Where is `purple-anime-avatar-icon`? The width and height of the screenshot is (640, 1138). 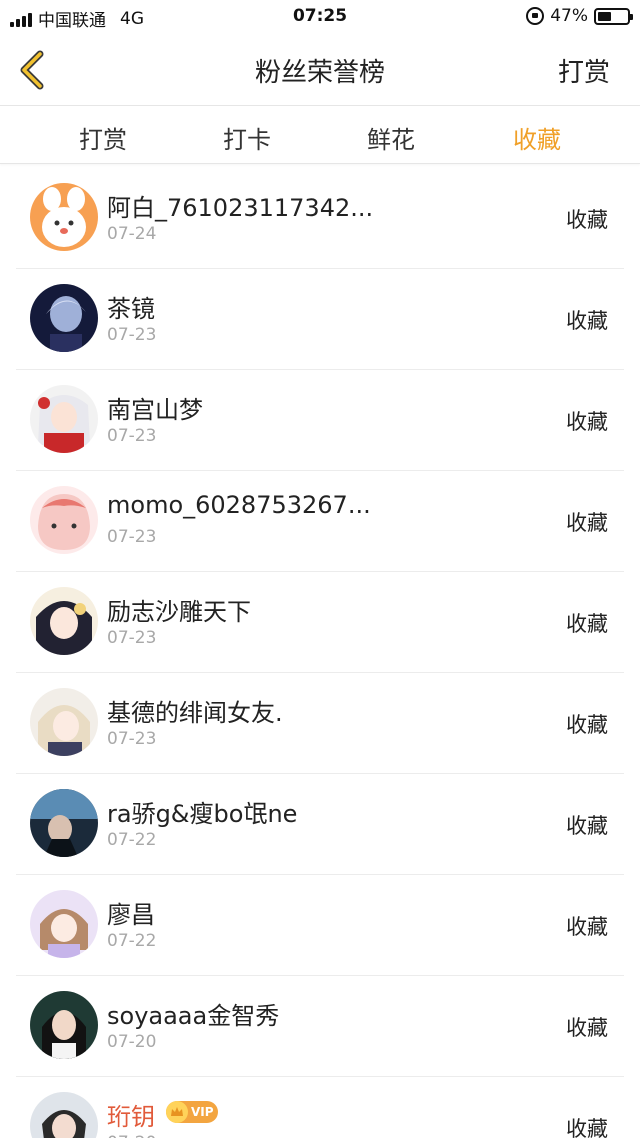
purple-anime-avatar-icon is located at coordinates (64, 924).